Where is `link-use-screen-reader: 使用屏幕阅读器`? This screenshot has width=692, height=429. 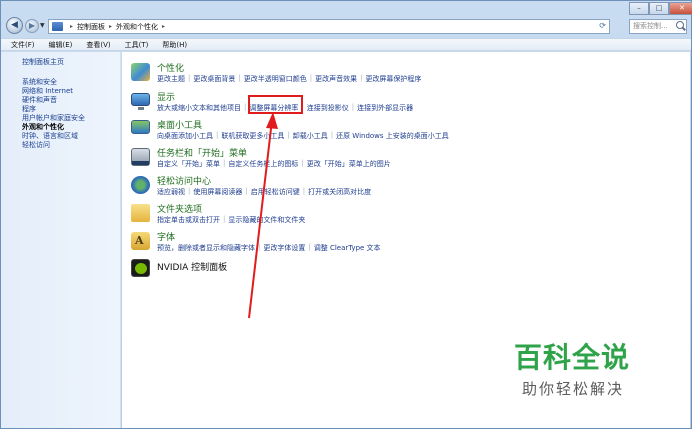
link-use-screen-reader: 使用屏幕阅读器 is located at coordinates (217, 192).